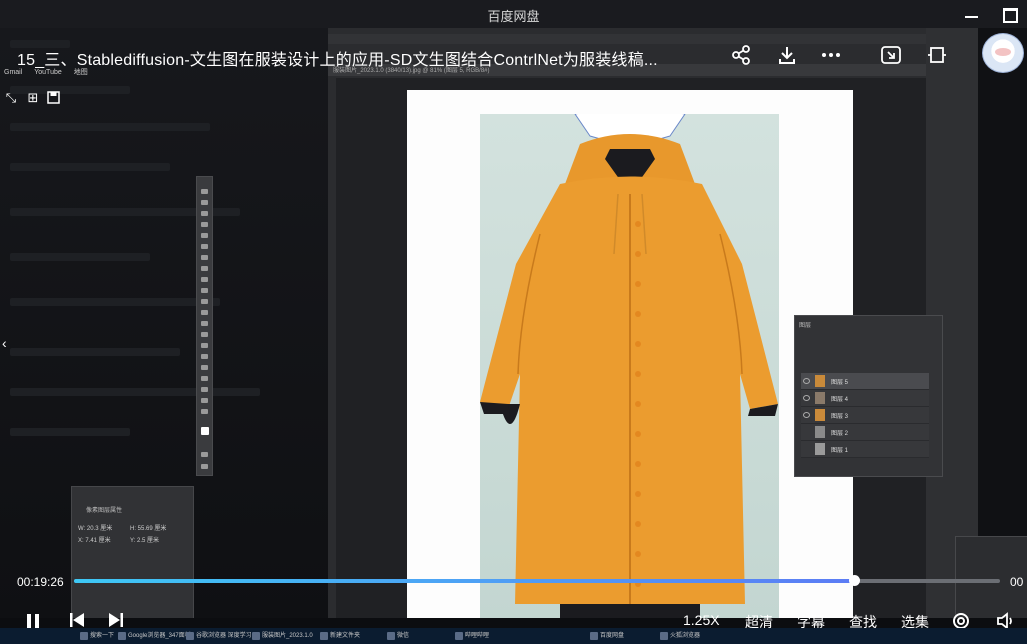 The width and height of the screenshot is (1027, 644). Describe the element at coordinates (11, 98) in the screenshot. I see `expand-icon: ⤡` at that location.